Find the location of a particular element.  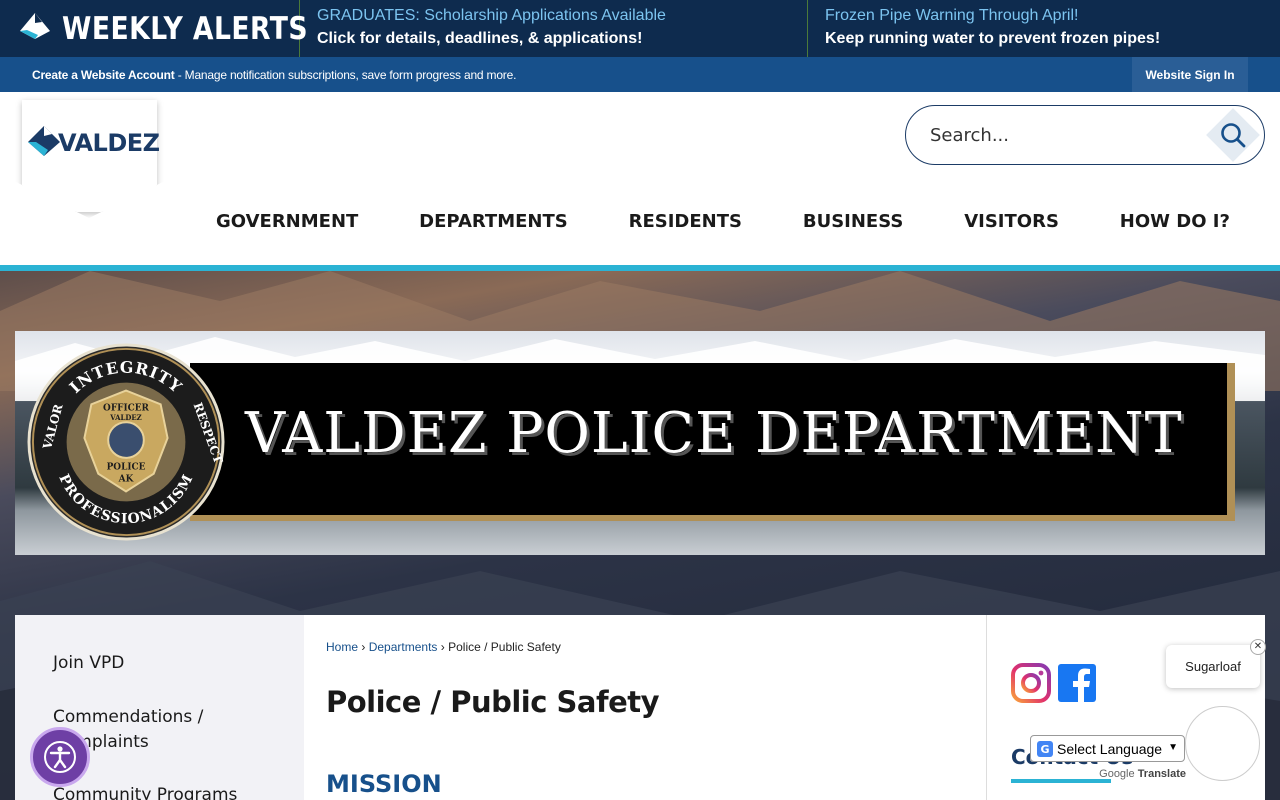

home-logo-link: VALDEZ is located at coordinates (91, 156).